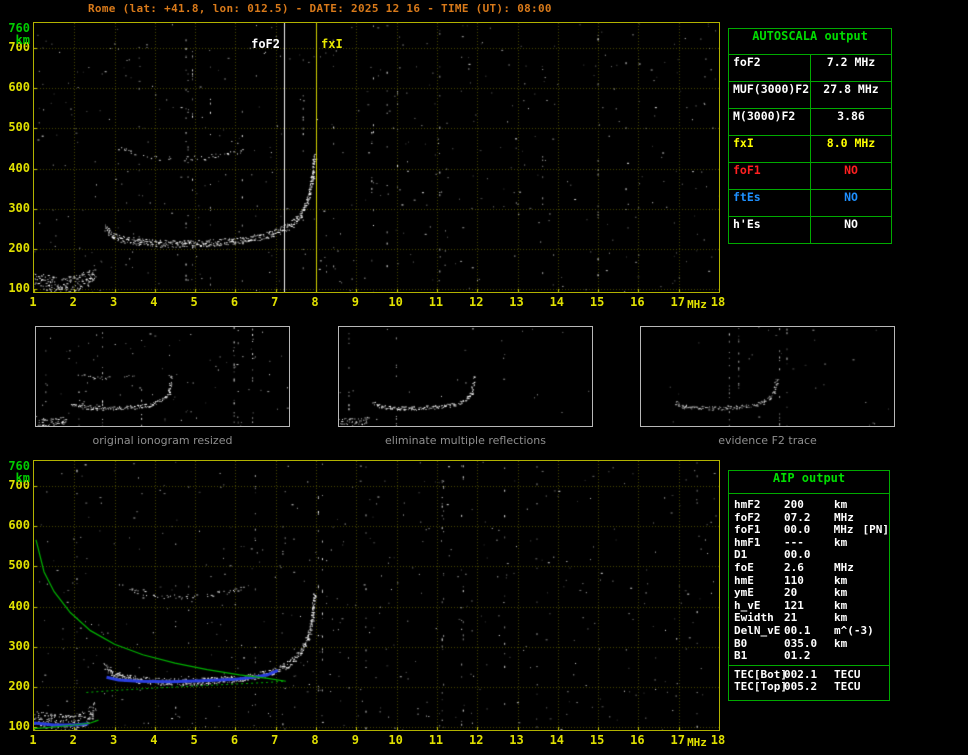 The image size is (968, 755). I want to click on aip-param-value: ---, so click(794, 542).